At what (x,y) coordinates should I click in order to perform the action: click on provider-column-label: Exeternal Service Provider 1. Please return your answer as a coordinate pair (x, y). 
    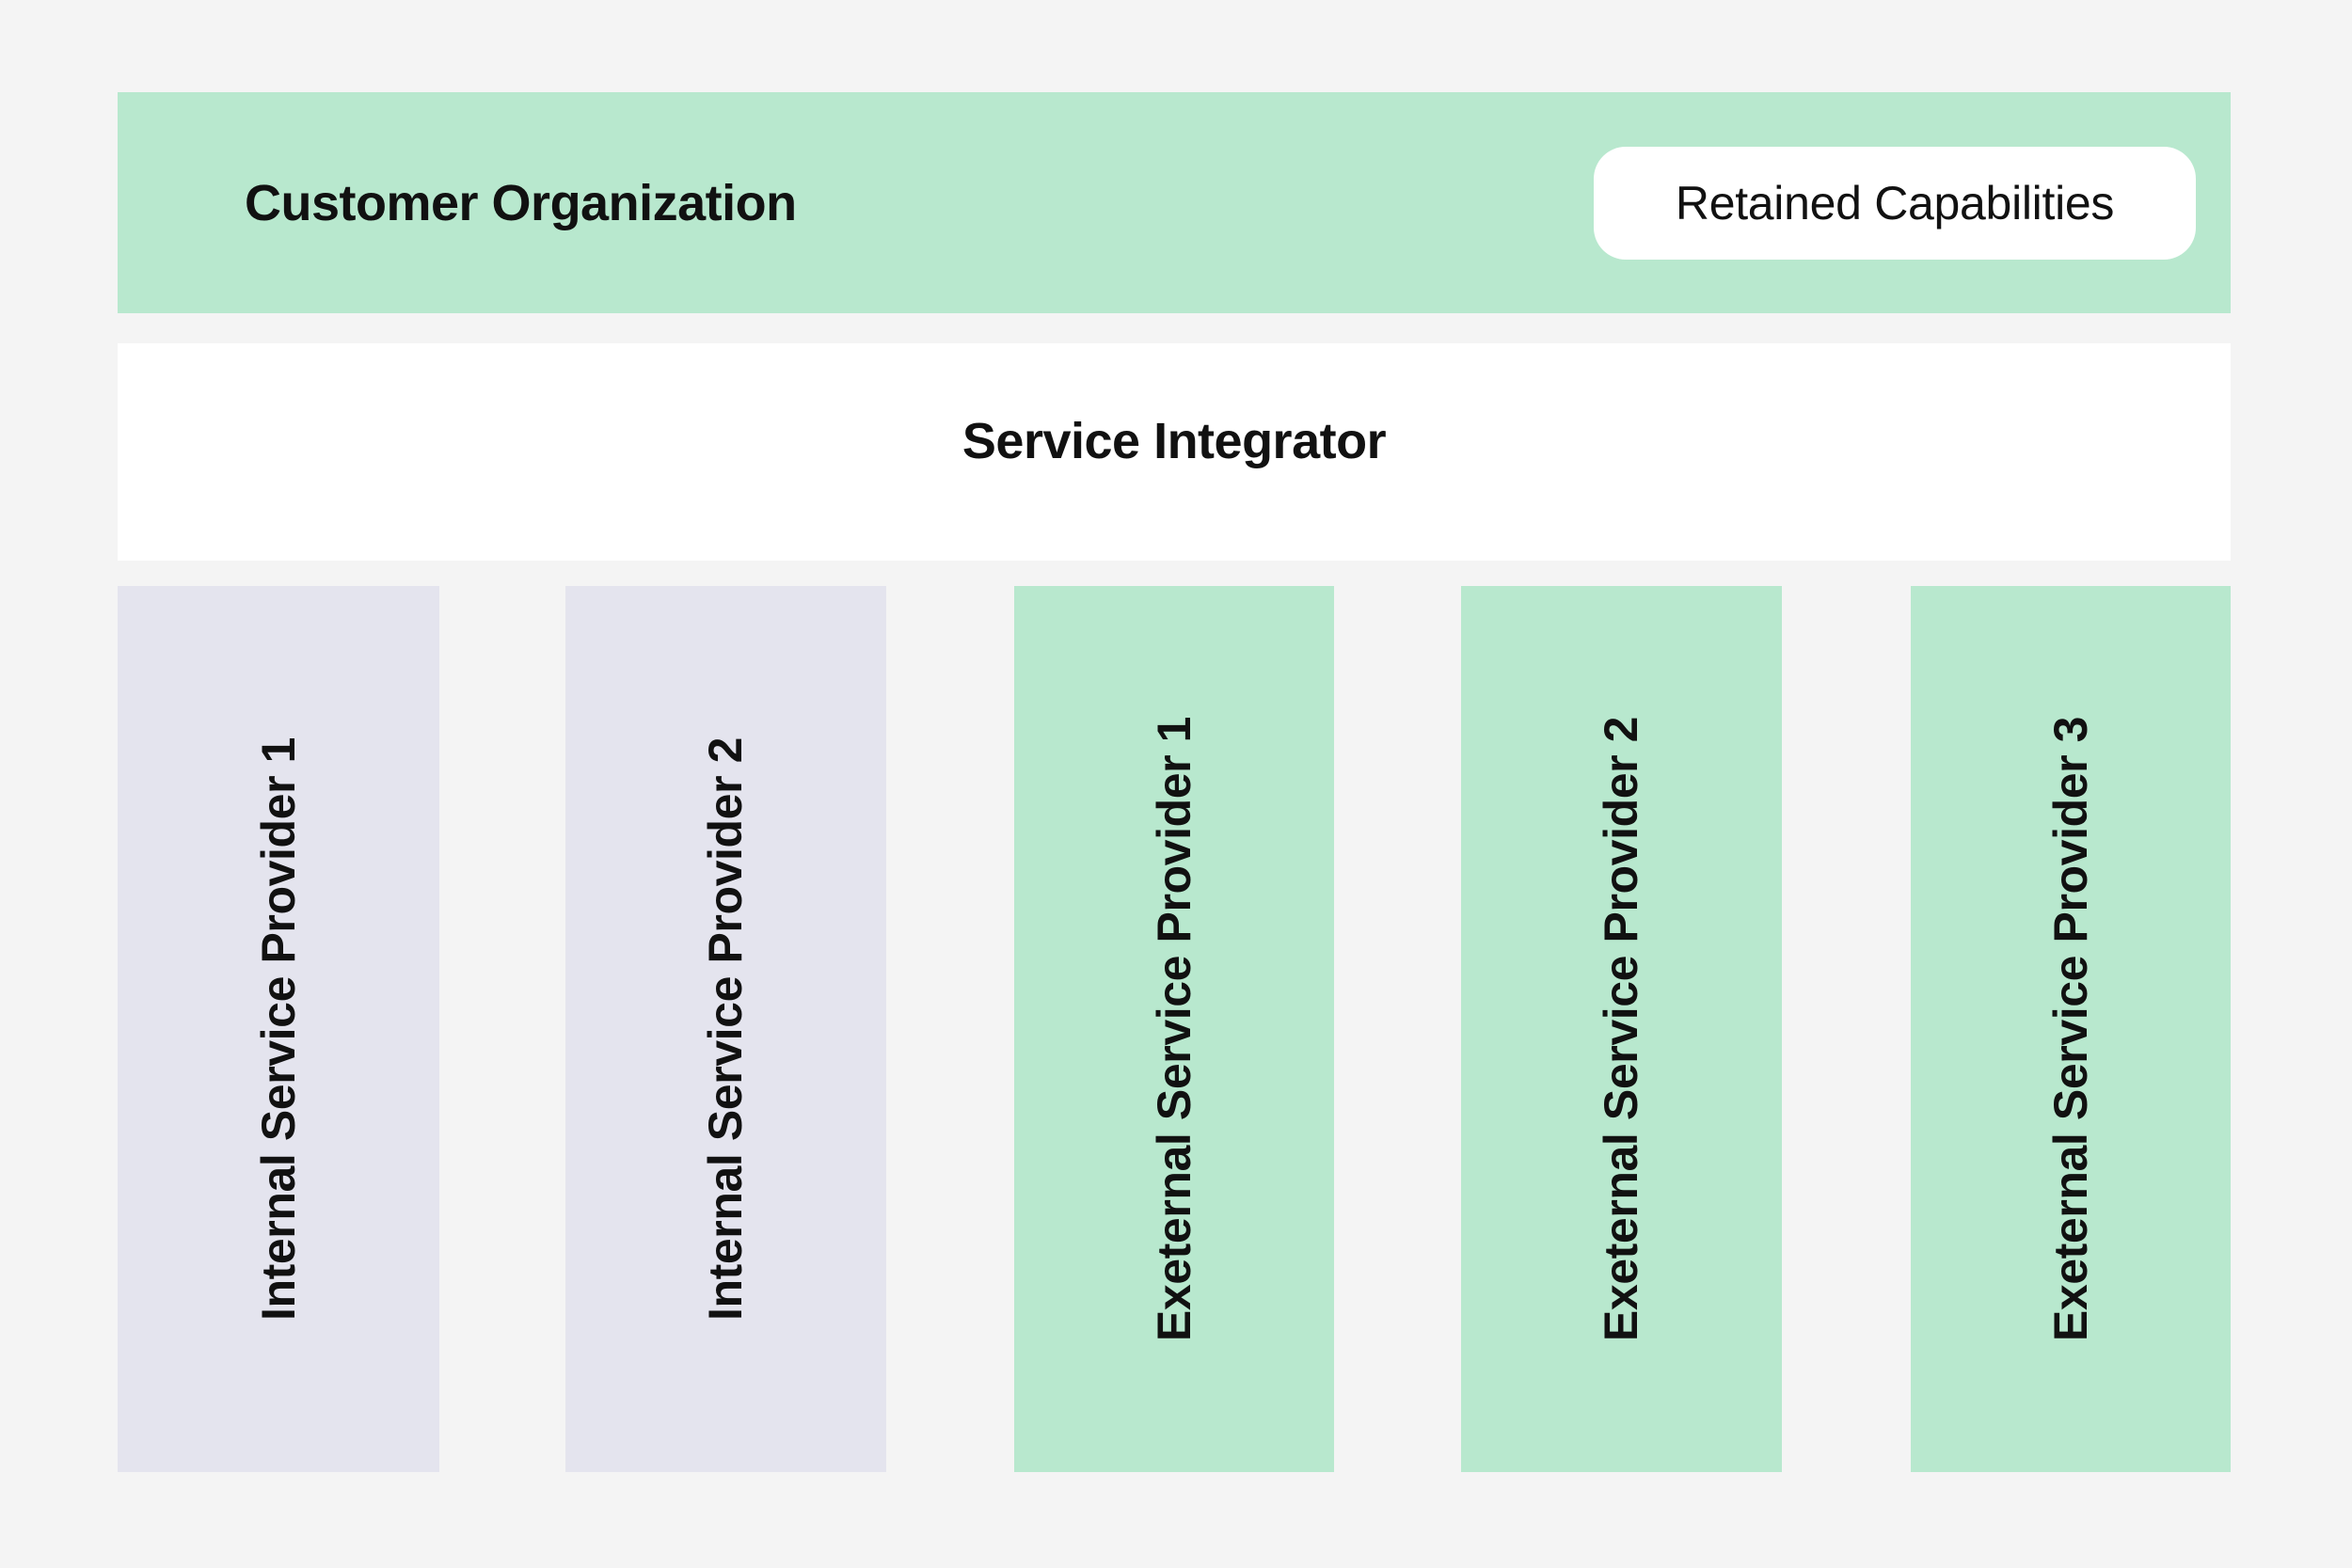
    Looking at the image, I should click on (1174, 1029).